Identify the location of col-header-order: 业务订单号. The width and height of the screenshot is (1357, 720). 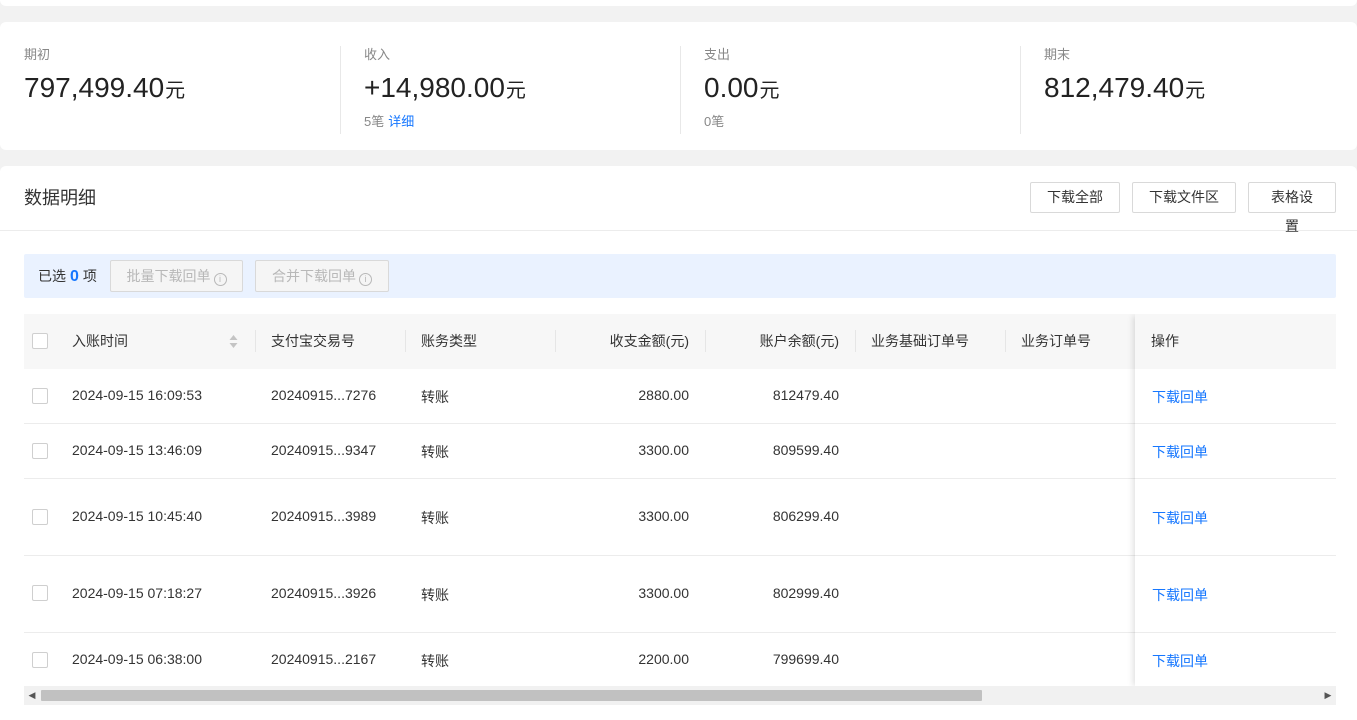
(1056, 341).